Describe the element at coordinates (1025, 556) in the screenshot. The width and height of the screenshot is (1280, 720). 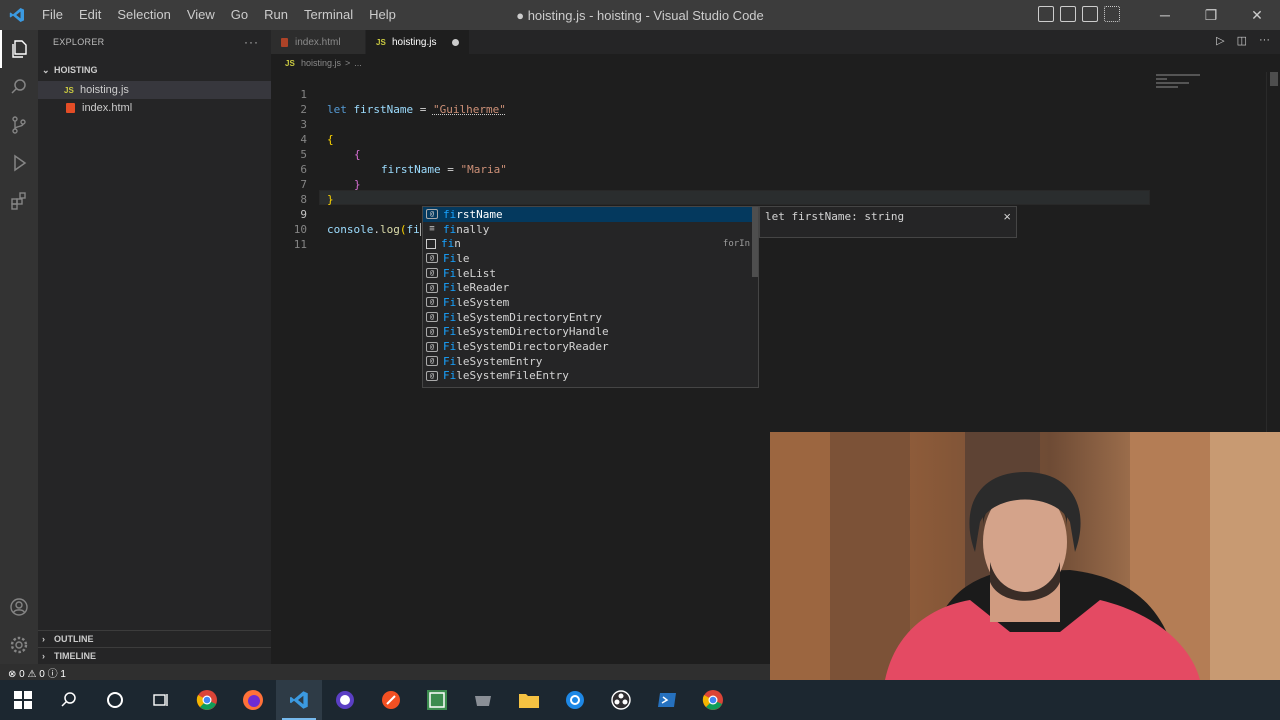
I see `webcam-person-image` at that location.